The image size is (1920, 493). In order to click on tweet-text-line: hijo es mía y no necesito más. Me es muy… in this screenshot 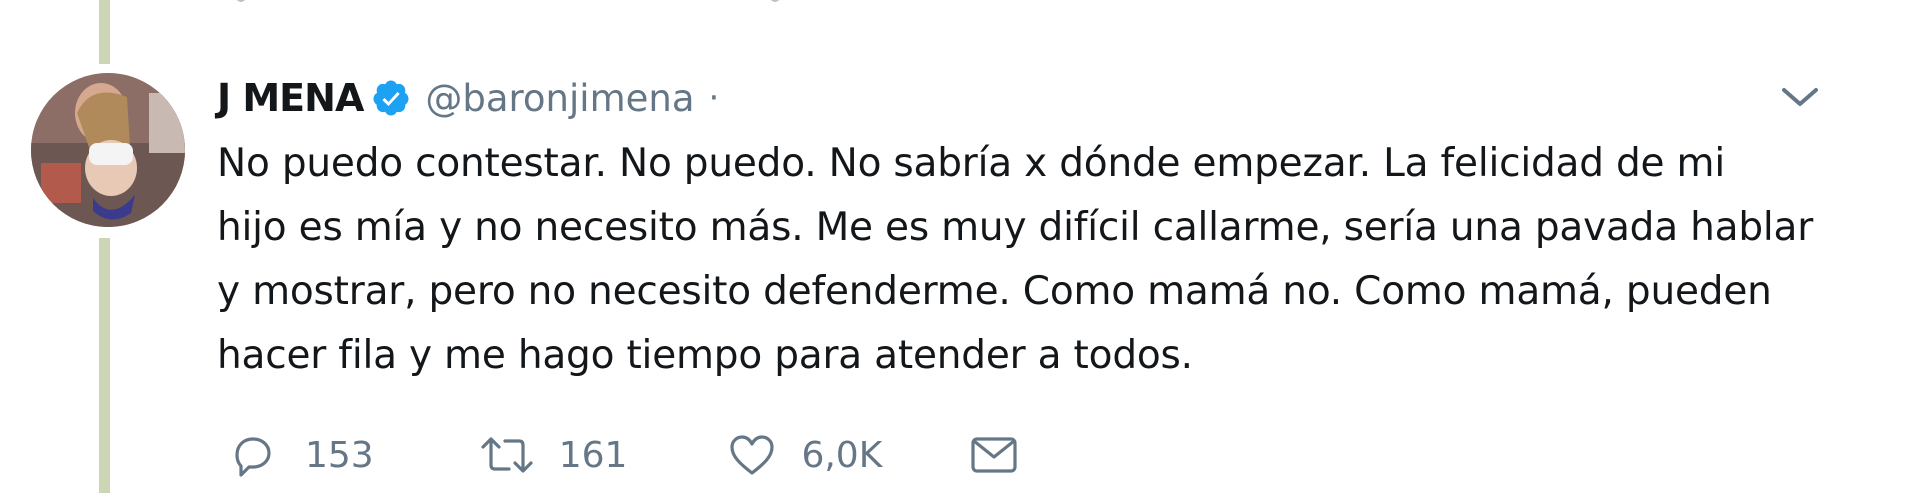, I will do `click(1015, 227)`.